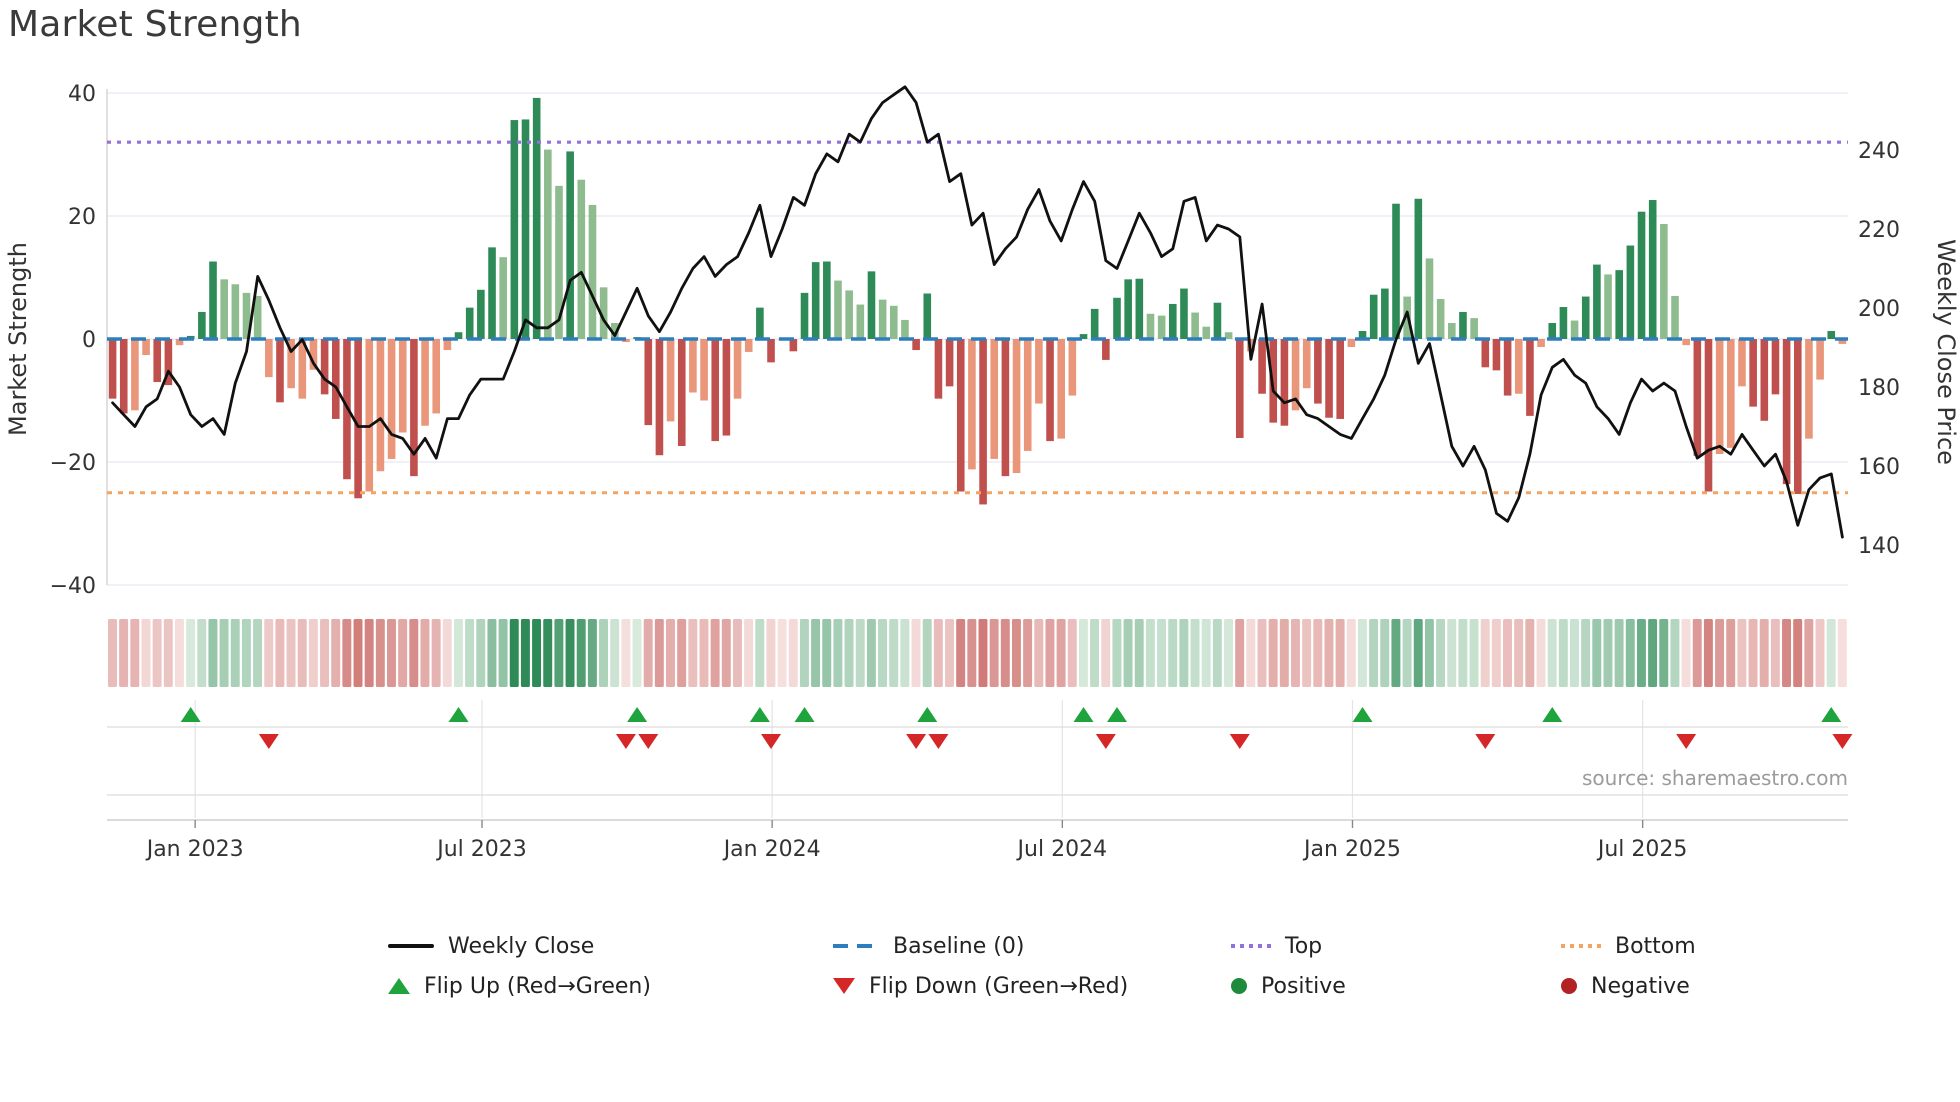  I want to click on x-tick-label: Jan 2025, so click(1351, 849).